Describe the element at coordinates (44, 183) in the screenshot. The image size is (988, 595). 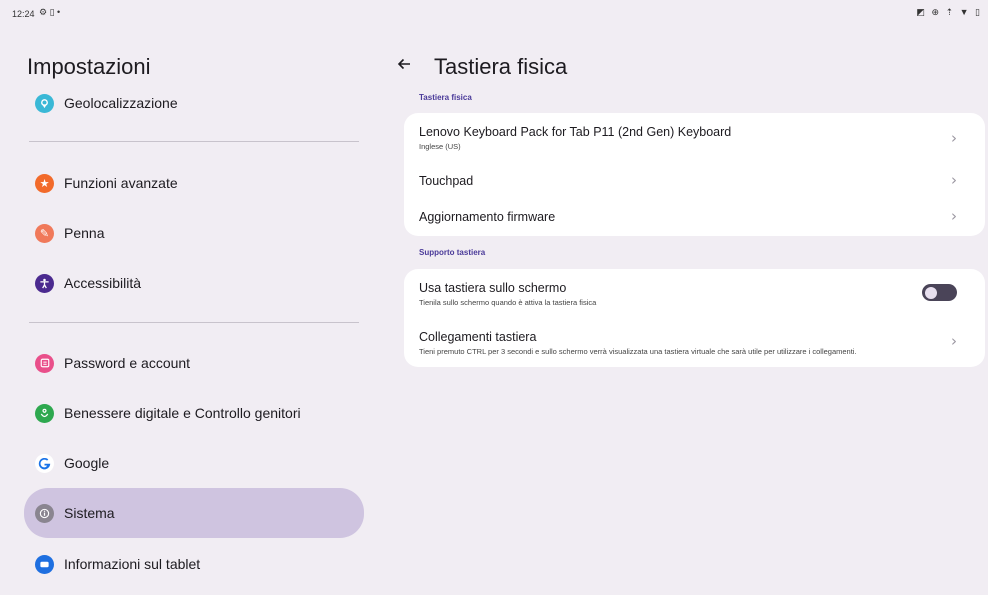
I see `star-icon: ★` at that location.